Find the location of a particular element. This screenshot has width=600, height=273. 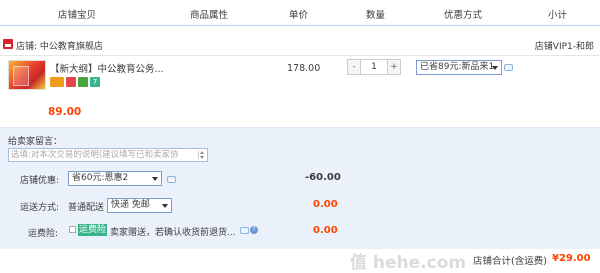

item-subtotal: 89.00 is located at coordinates (65, 112).